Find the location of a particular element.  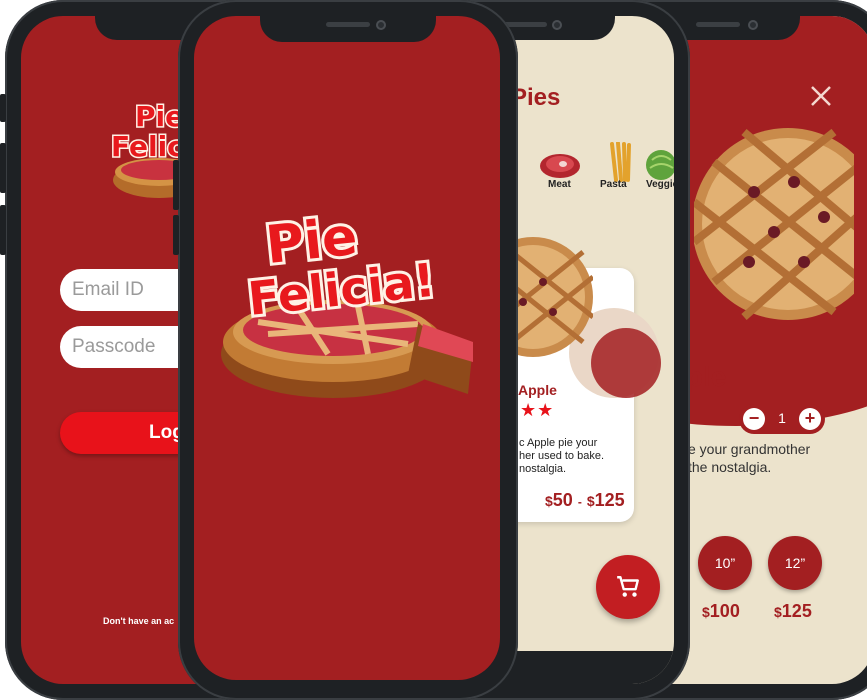

category-meat: Meat is located at coordinates (559, 184).